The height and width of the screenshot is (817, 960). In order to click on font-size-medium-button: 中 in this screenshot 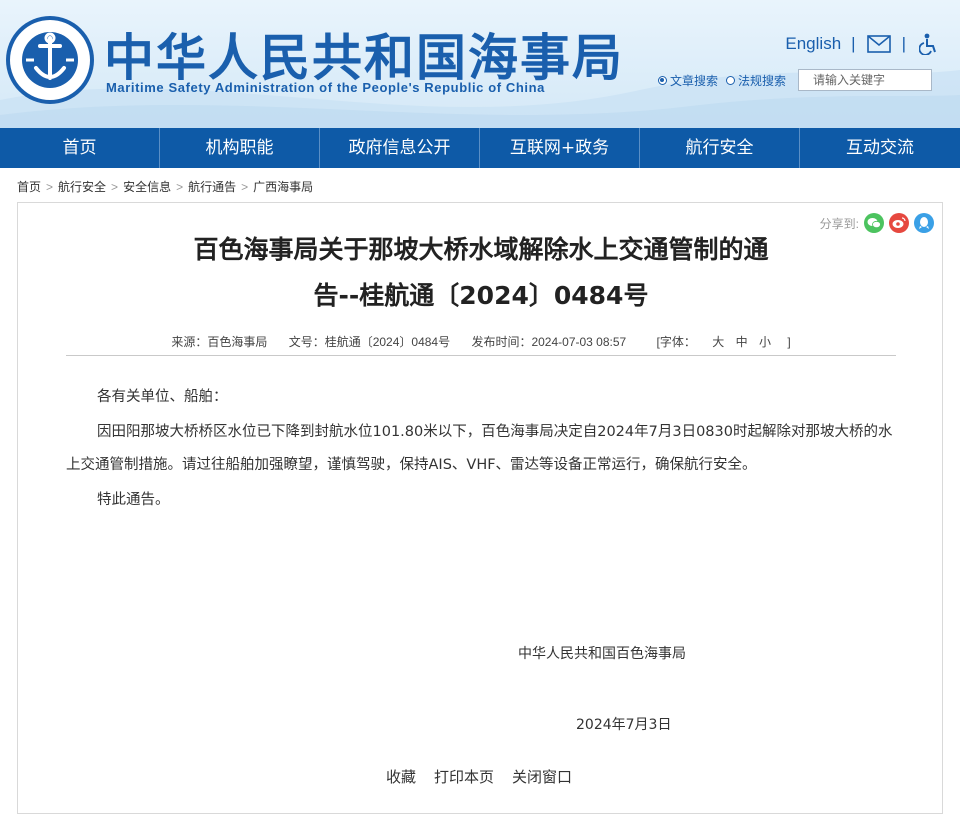, I will do `click(742, 342)`.